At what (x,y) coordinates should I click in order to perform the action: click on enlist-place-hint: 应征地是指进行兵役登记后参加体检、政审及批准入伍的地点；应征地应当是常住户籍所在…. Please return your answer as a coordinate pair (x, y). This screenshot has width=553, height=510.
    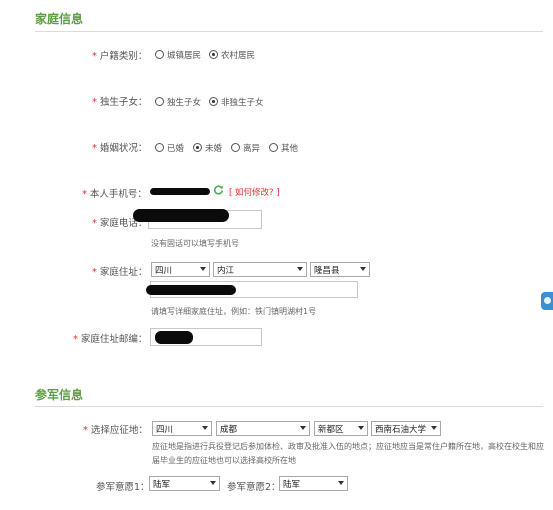
    Looking at the image, I should click on (348, 453).